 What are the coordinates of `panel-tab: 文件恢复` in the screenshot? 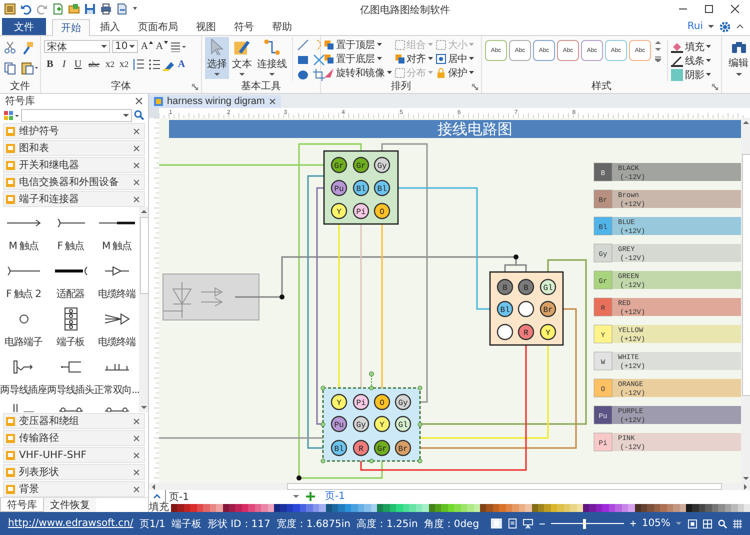 It's located at (70, 505).